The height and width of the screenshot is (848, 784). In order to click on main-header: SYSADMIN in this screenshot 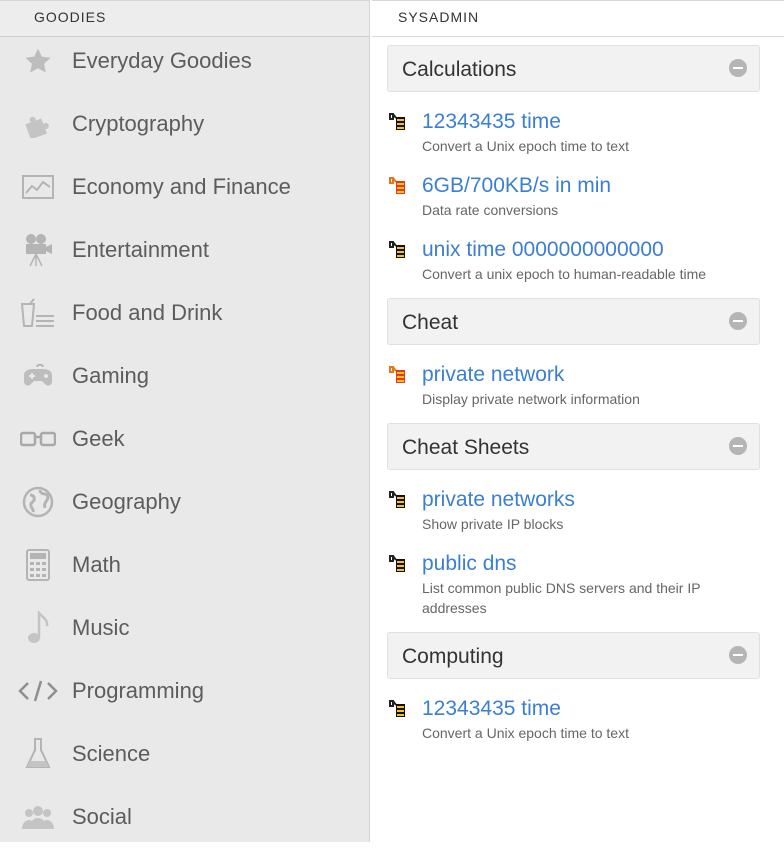, I will do `click(578, 19)`.